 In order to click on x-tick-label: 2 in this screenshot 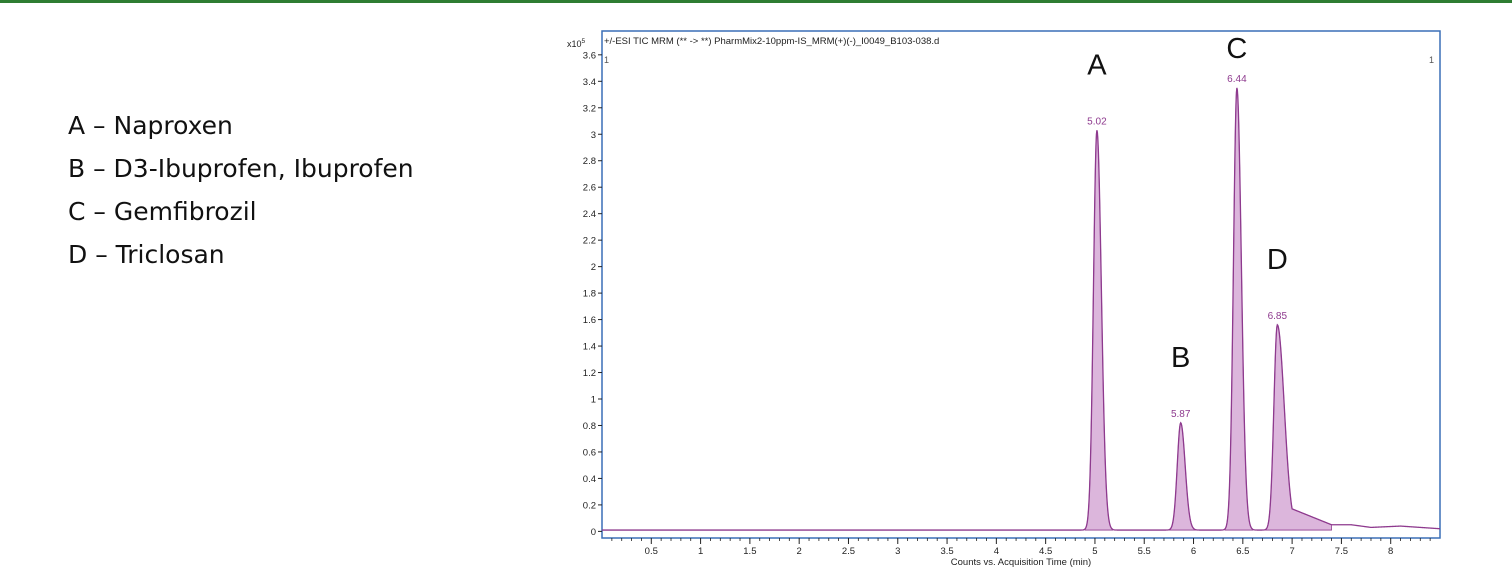, I will do `click(799, 551)`.